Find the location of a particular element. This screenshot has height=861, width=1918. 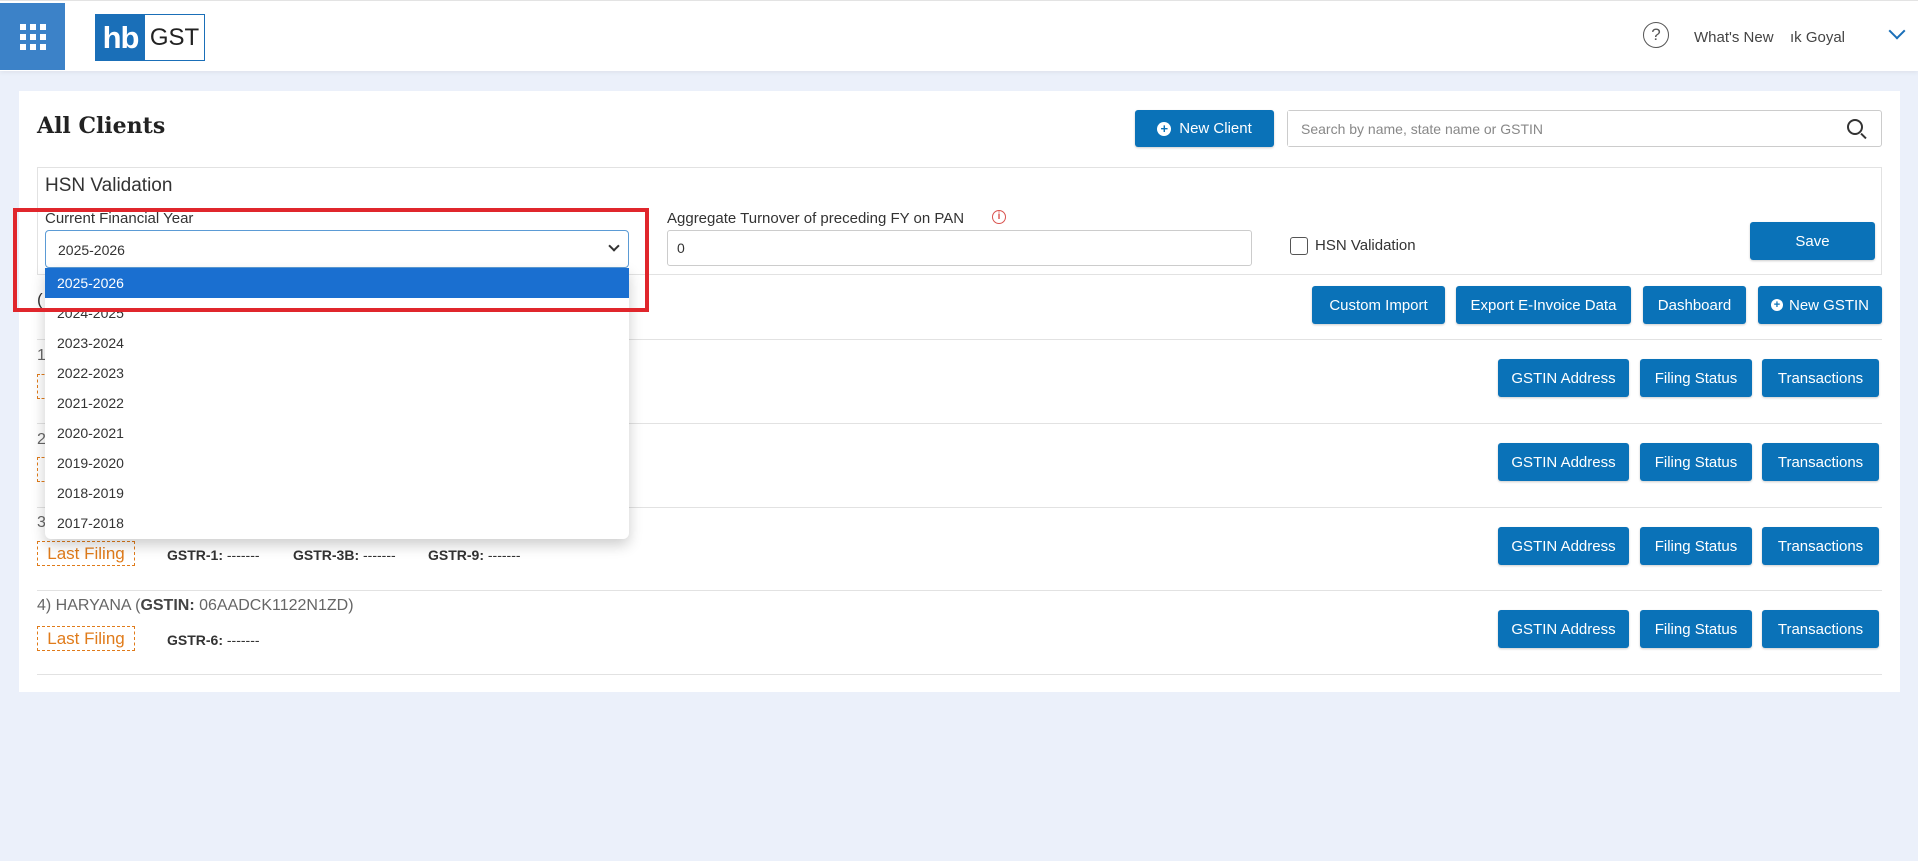

client-row-title: 4) HARYANA (GSTIN: 06AADCK1122N1ZD) is located at coordinates (195, 605).